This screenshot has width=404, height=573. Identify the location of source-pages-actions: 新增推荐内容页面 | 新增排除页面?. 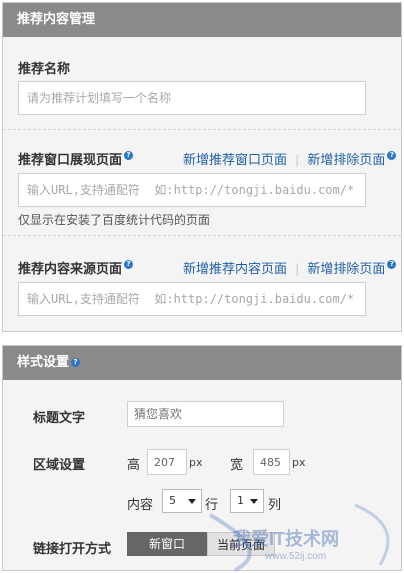
(290, 267).